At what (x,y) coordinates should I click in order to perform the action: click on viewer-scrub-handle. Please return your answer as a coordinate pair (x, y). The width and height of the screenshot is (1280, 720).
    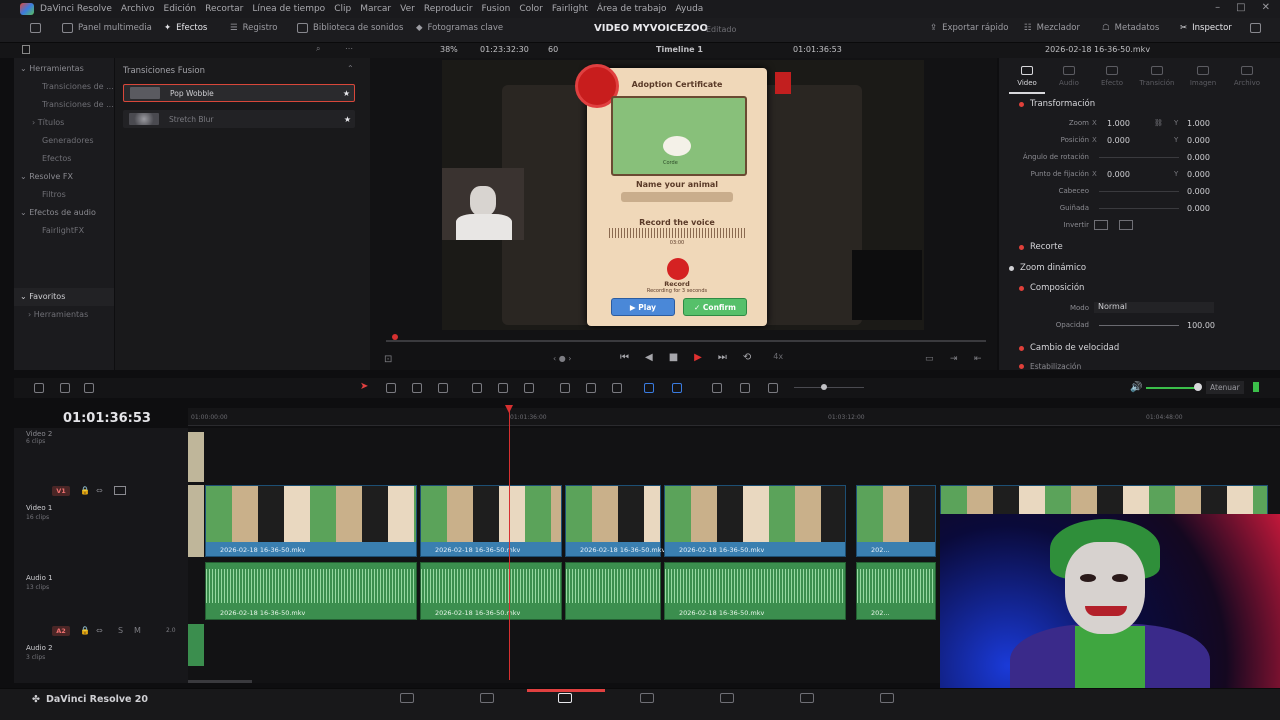
    Looking at the image, I should click on (395, 337).